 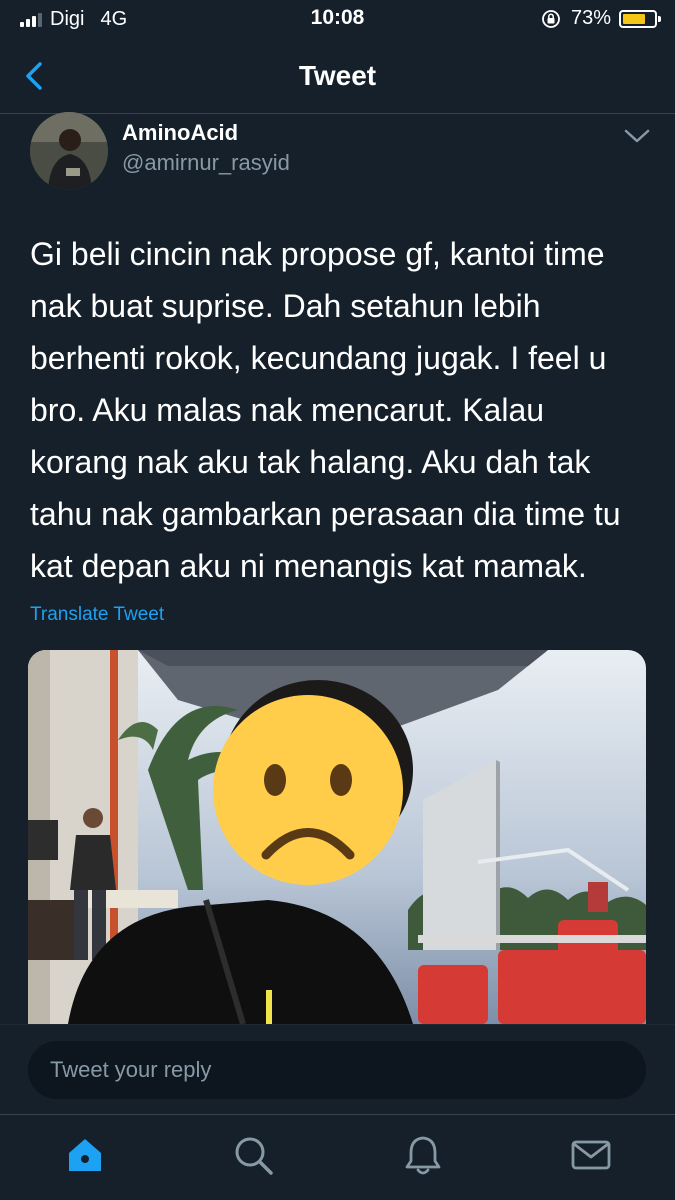 What do you see at coordinates (85, 1155) in the screenshot?
I see `home-icon` at bounding box center [85, 1155].